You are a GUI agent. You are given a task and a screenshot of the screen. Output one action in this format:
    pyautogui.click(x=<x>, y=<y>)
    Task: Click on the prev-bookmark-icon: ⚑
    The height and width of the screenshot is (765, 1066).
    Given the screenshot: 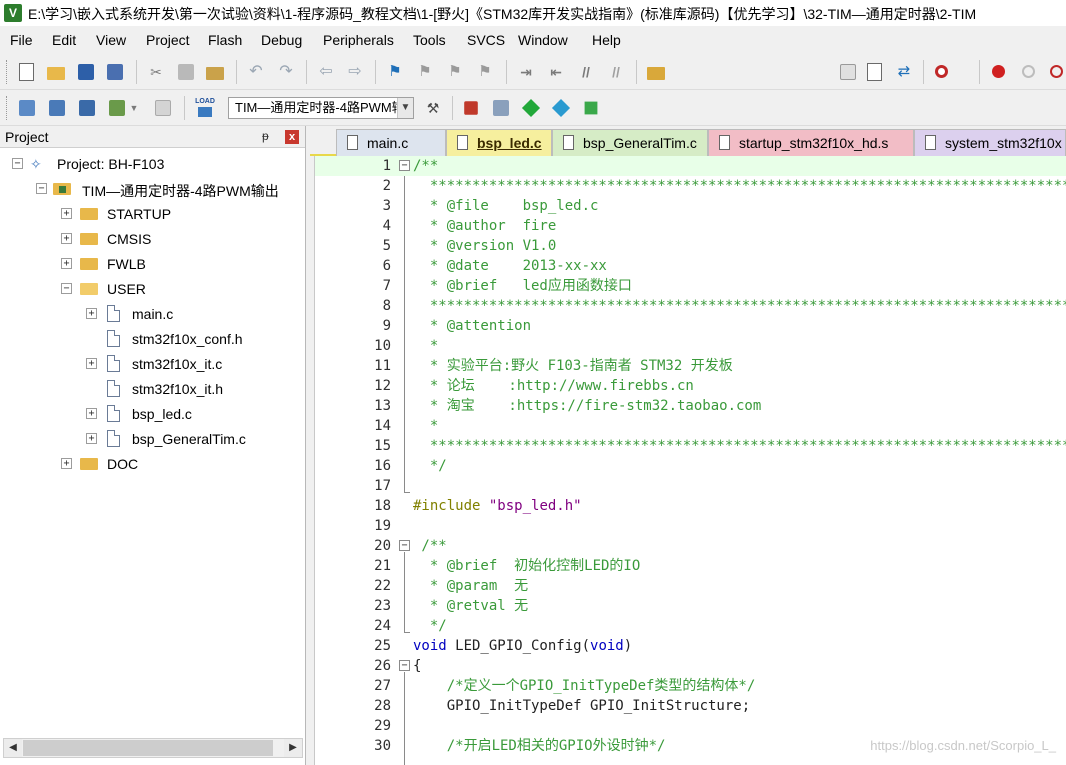 What is the action you would take?
    pyautogui.click(x=425, y=72)
    